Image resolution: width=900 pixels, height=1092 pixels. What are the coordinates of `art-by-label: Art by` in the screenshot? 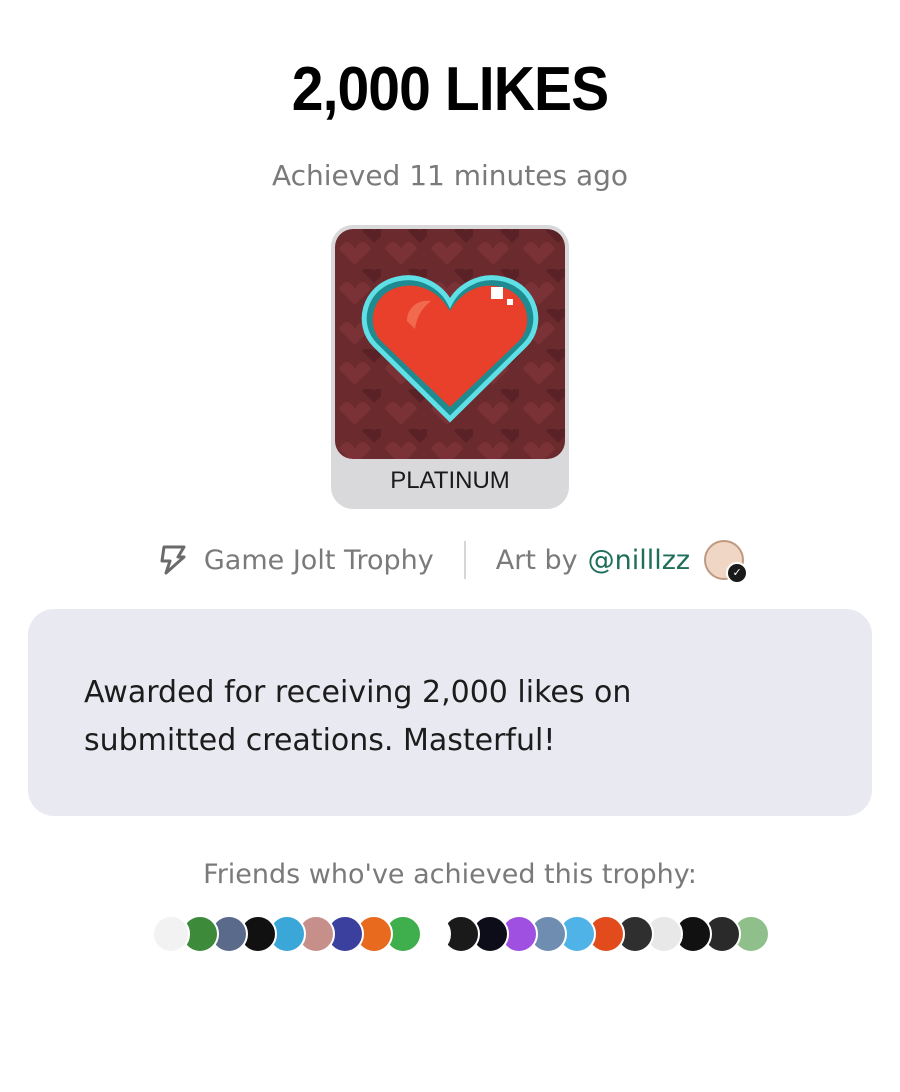 It's located at (536, 560).